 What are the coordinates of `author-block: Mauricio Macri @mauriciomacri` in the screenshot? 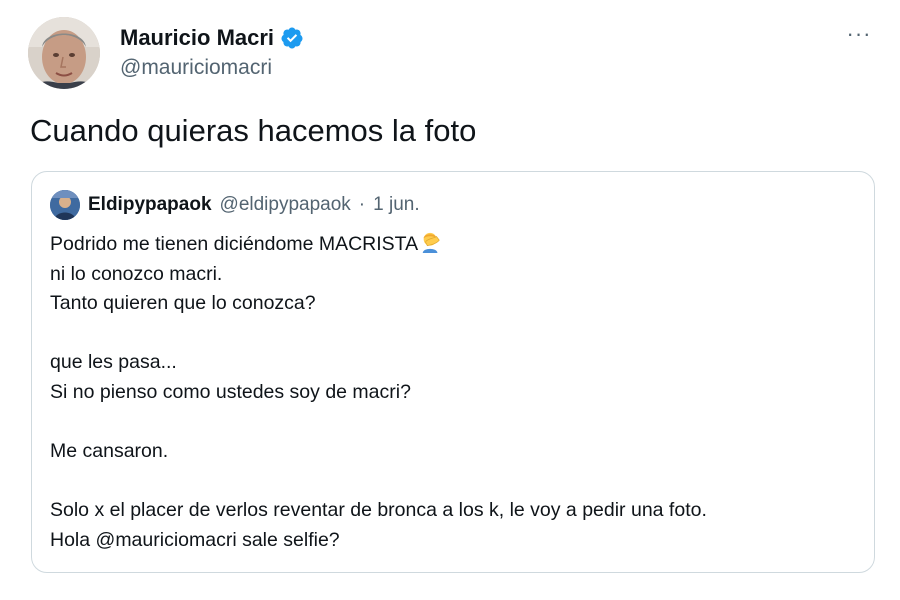 It's located at (212, 52).